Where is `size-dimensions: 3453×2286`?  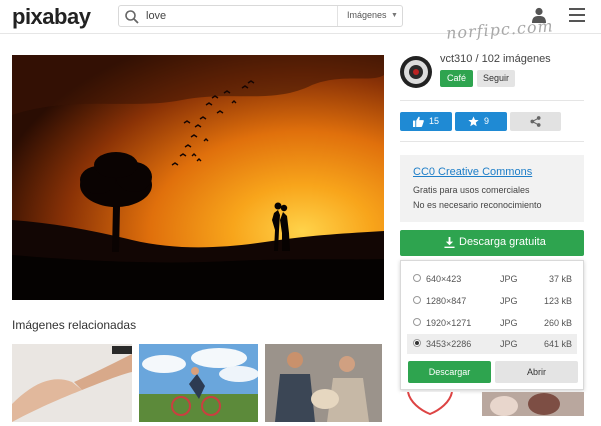 size-dimensions: 3453×2286 is located at coordinates (449, 344).